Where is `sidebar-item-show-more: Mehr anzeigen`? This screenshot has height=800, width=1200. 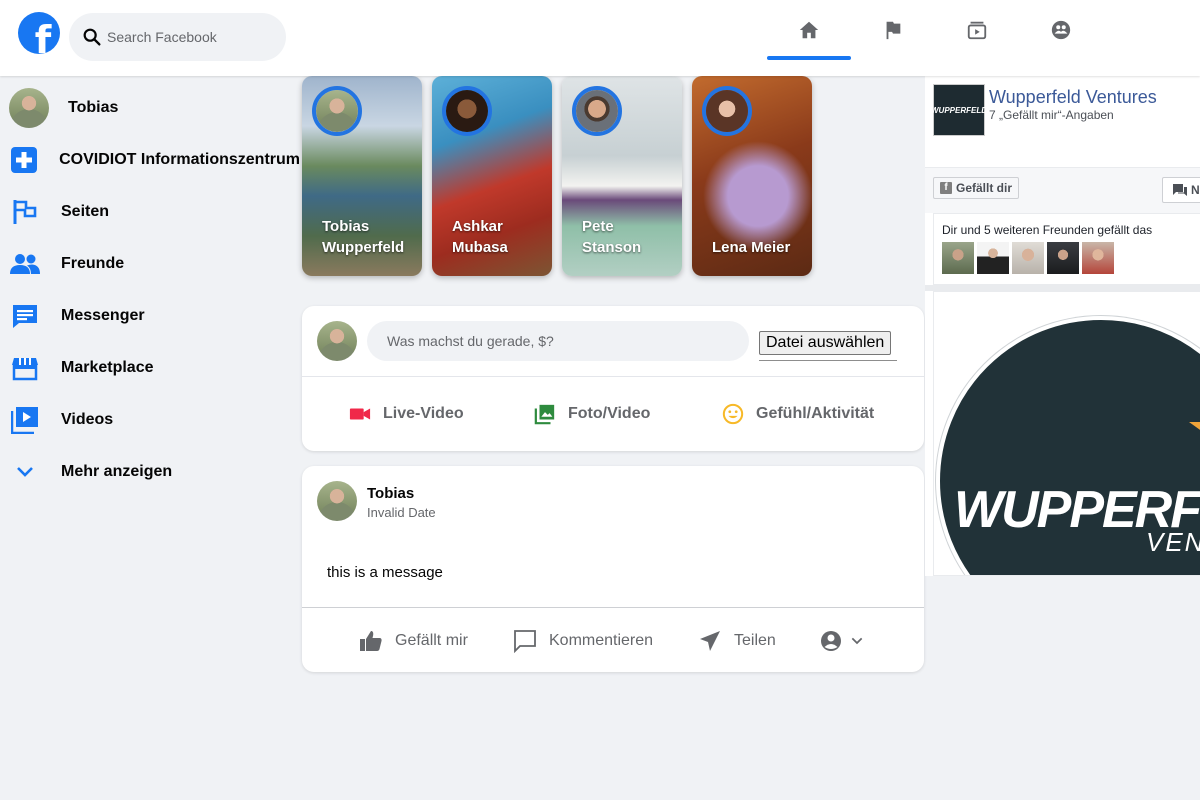 sidebar-item-show-more: Mehr anzeigen is located at coordinates (150, 472).